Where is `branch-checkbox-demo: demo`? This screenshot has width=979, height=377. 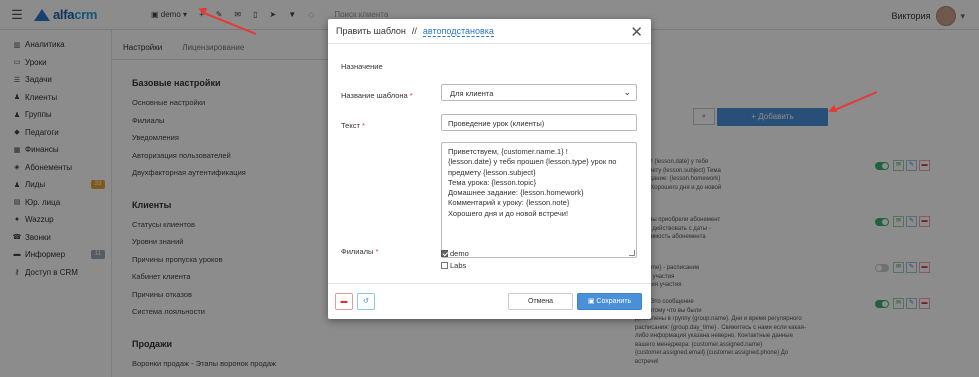 branch-checkbox-demo: demo is located at coordinates (455, 253).